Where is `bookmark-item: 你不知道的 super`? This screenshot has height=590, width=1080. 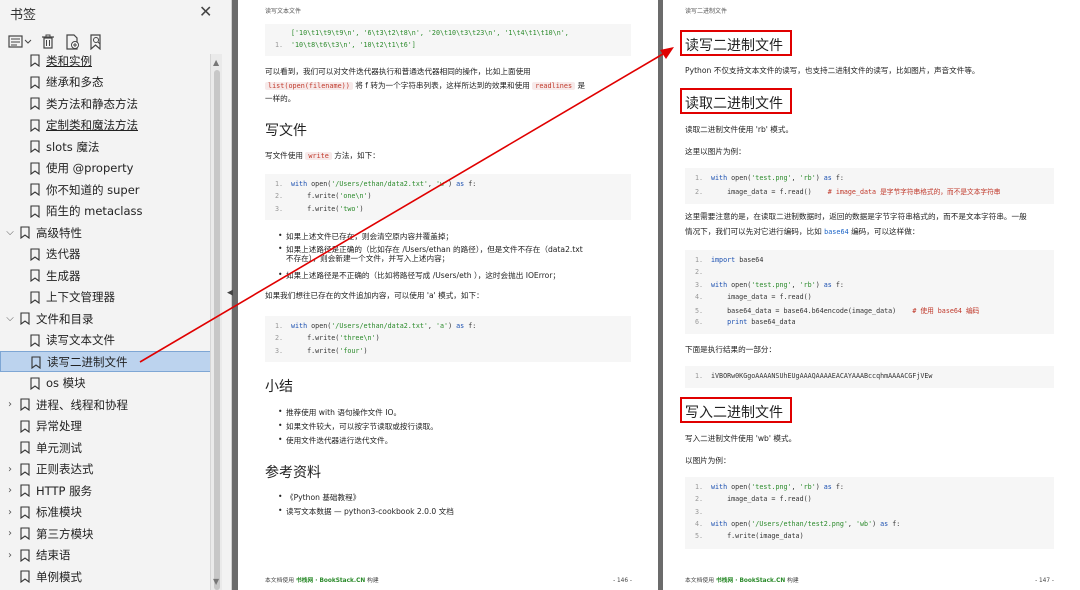
bookmark-item: 你不知道的 super is located at coordinates (111, 189).